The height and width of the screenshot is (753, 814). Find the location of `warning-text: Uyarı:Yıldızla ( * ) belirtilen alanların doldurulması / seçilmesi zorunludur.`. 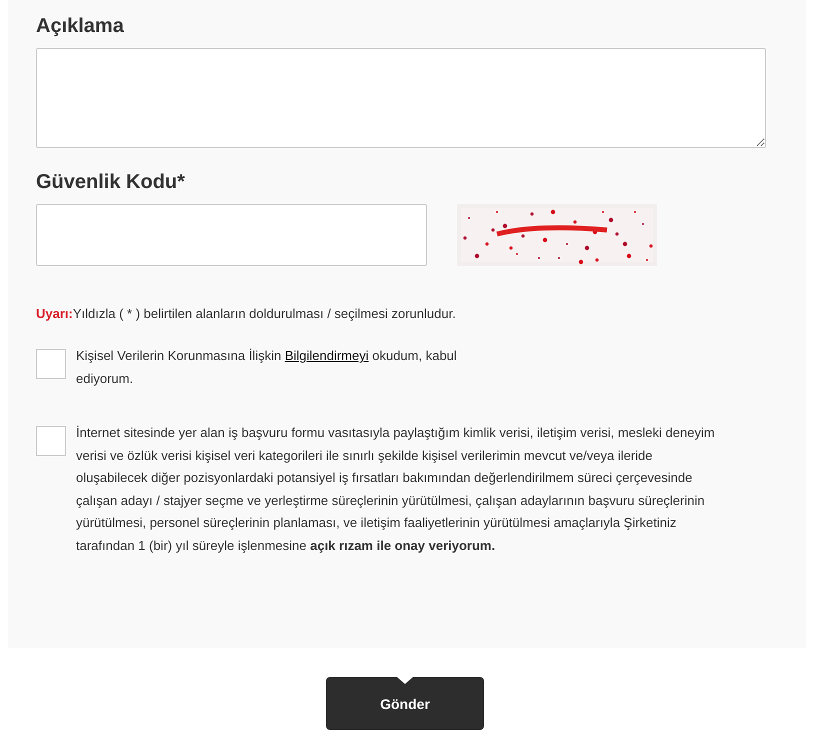

warning-text: Uyarı:Yıldızla ( * ) belirtilen alanların doldurulması / seçilmesi zorunludur. is located at coordinates (246, 313).